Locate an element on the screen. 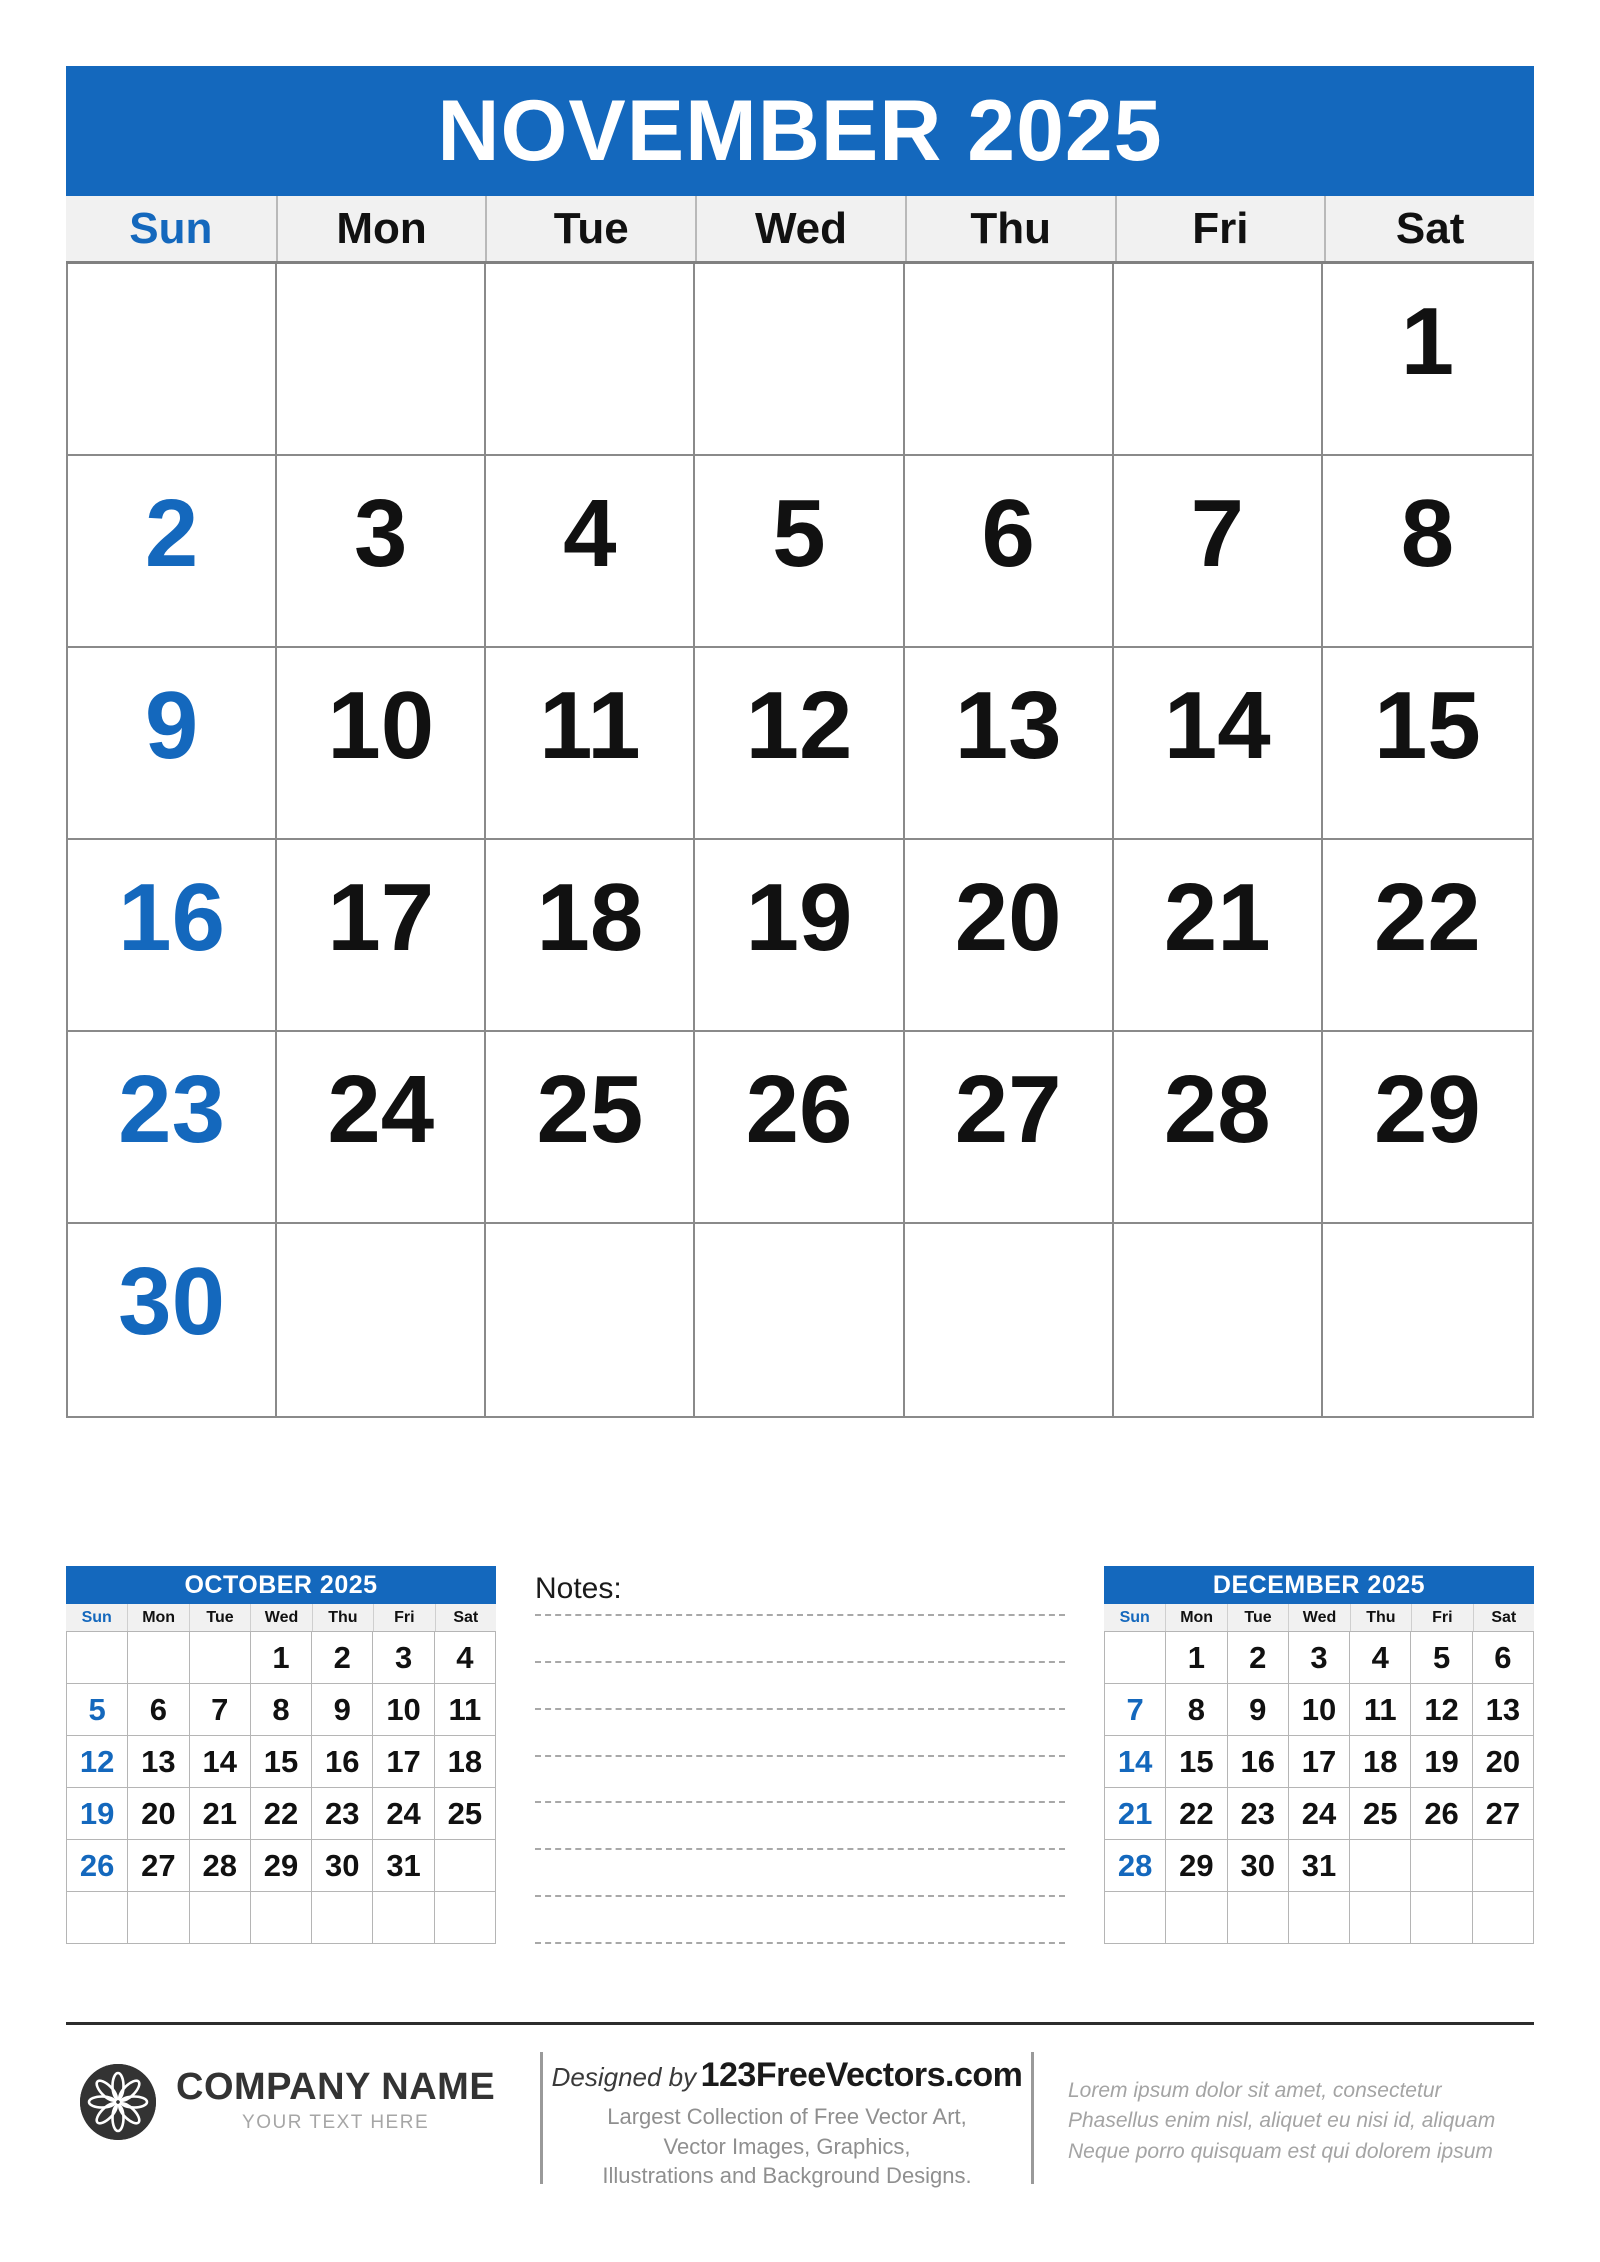 This screenshot has height=2262, width=1600. designed-by-site: 123FreeVectors.com is located at coordinates (862, 2075).